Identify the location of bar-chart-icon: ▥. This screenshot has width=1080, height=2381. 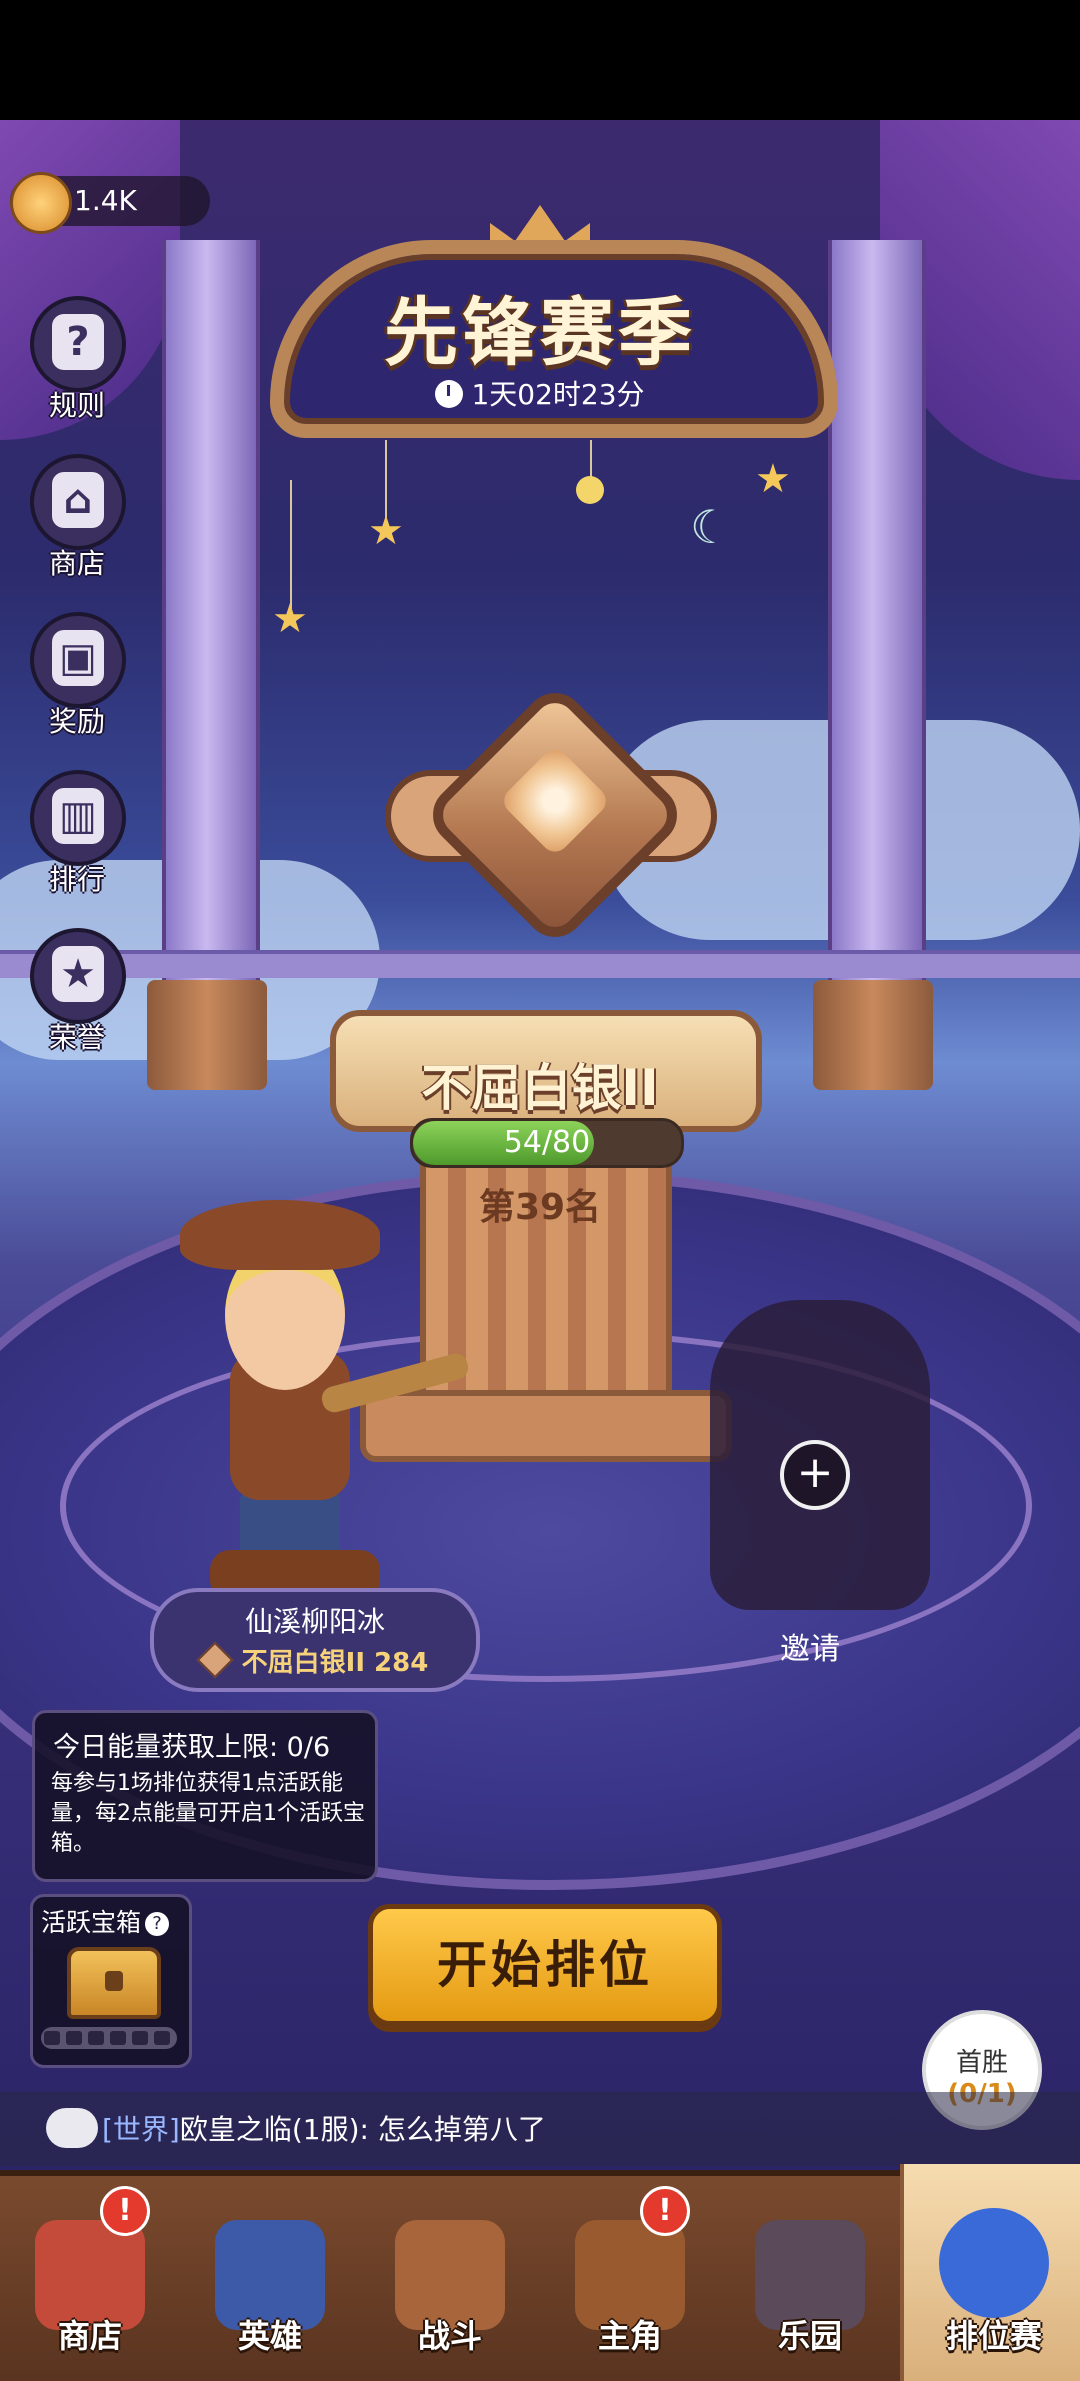
(78, 816).